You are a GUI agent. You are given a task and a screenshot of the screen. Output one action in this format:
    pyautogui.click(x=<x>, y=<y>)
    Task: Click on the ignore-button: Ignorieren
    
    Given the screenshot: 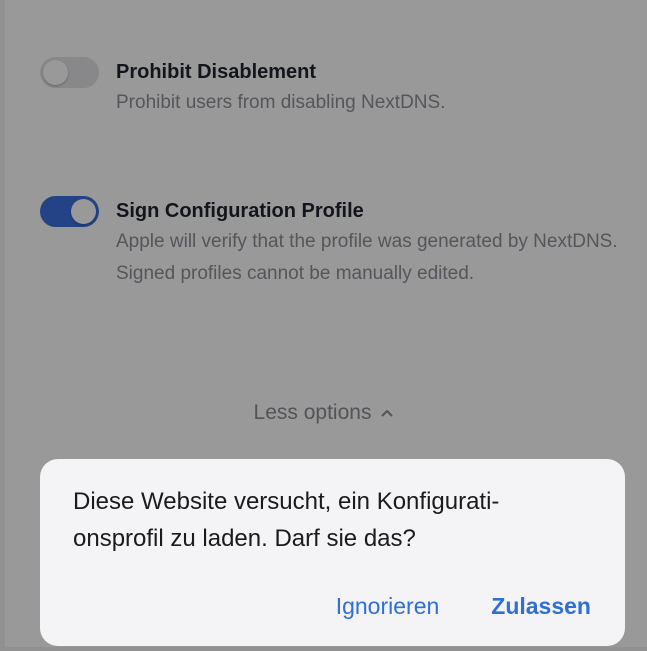 What is the action you would take?
    pyautogui.click(x=388, y=606)
    